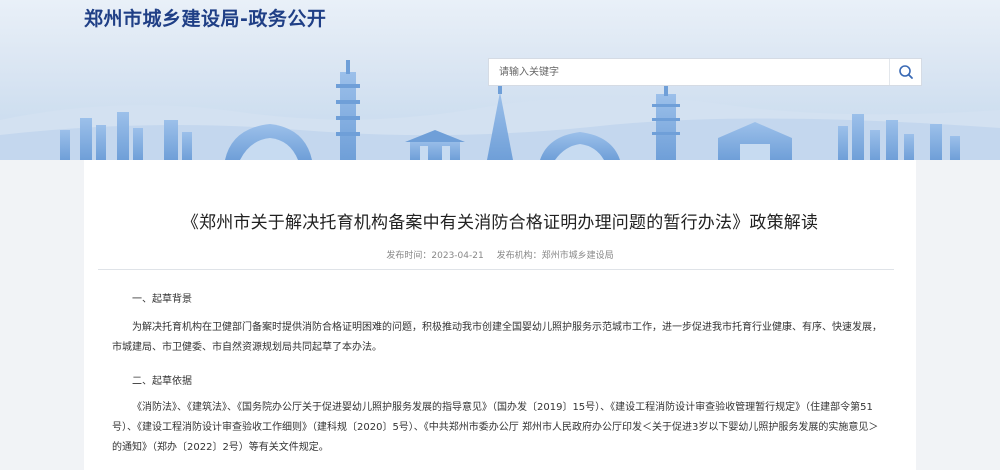 This screenshot has height=470, width=1000. What do you see at coordinates (435, 256) in the screenshot?
I see `publish-time: 发布时间：2023-04-21` at bounding box center [435, 256].